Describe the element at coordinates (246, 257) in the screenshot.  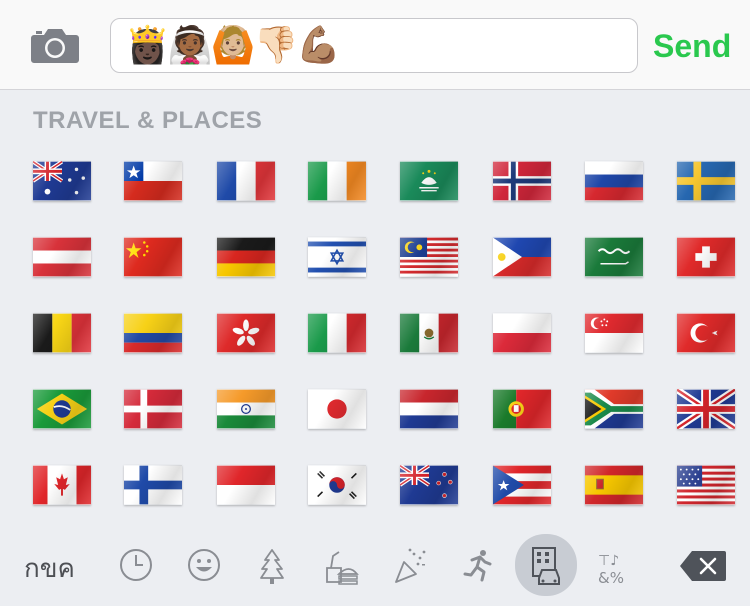
I see `flag-germany` at that location.